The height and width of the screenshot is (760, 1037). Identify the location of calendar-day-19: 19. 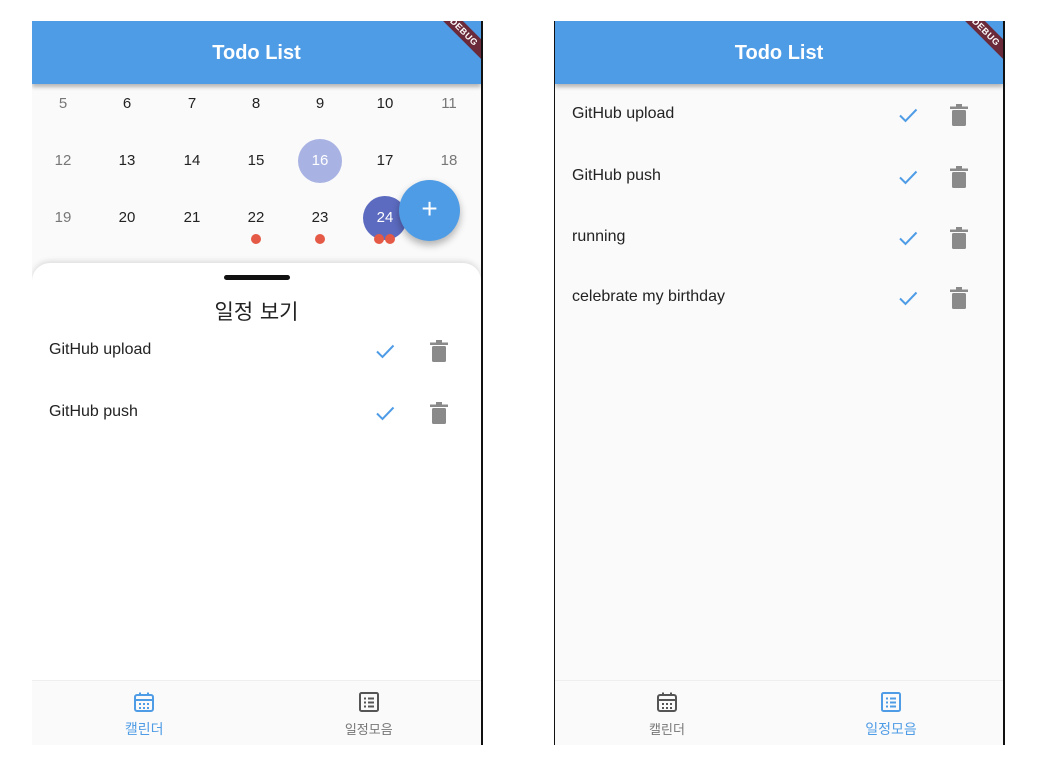
(63, 218).